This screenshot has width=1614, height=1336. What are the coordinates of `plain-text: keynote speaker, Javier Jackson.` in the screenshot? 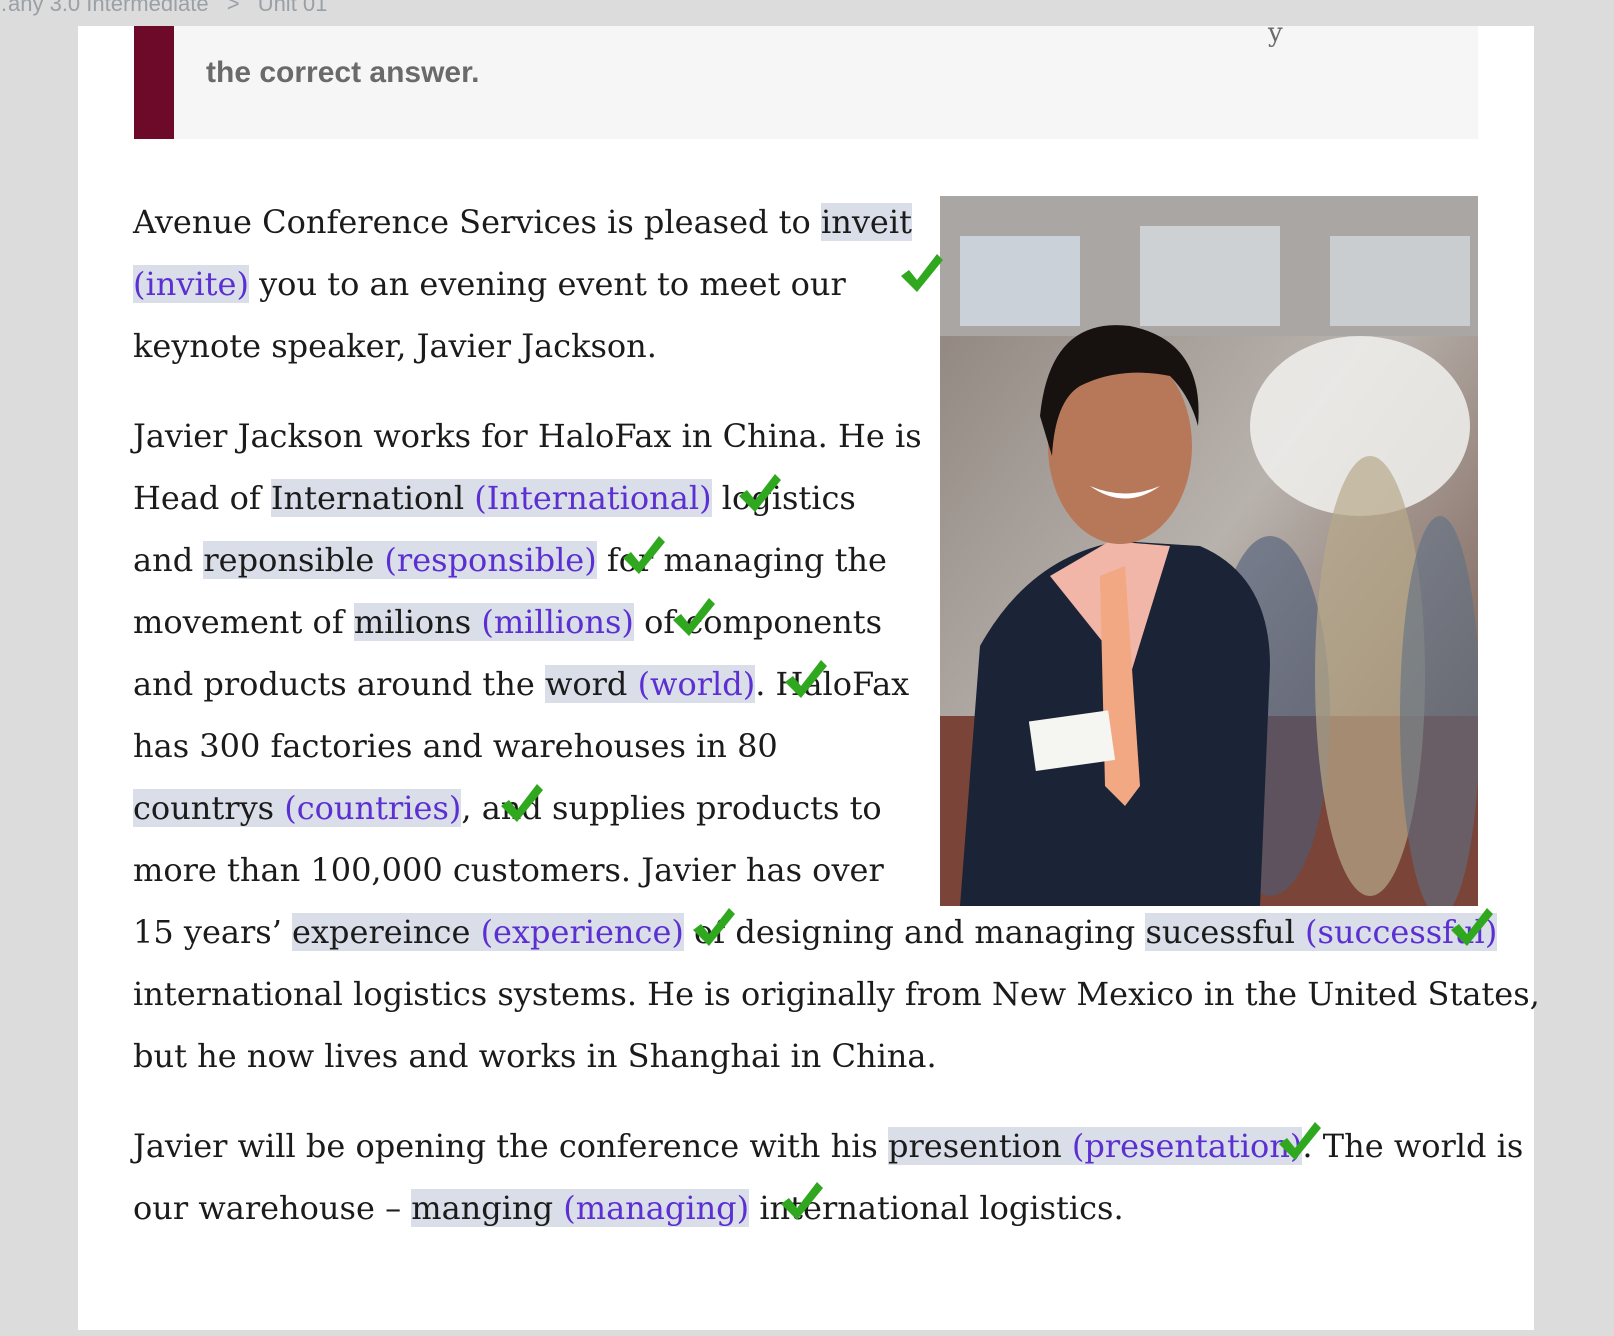 It's located at (395, 346).